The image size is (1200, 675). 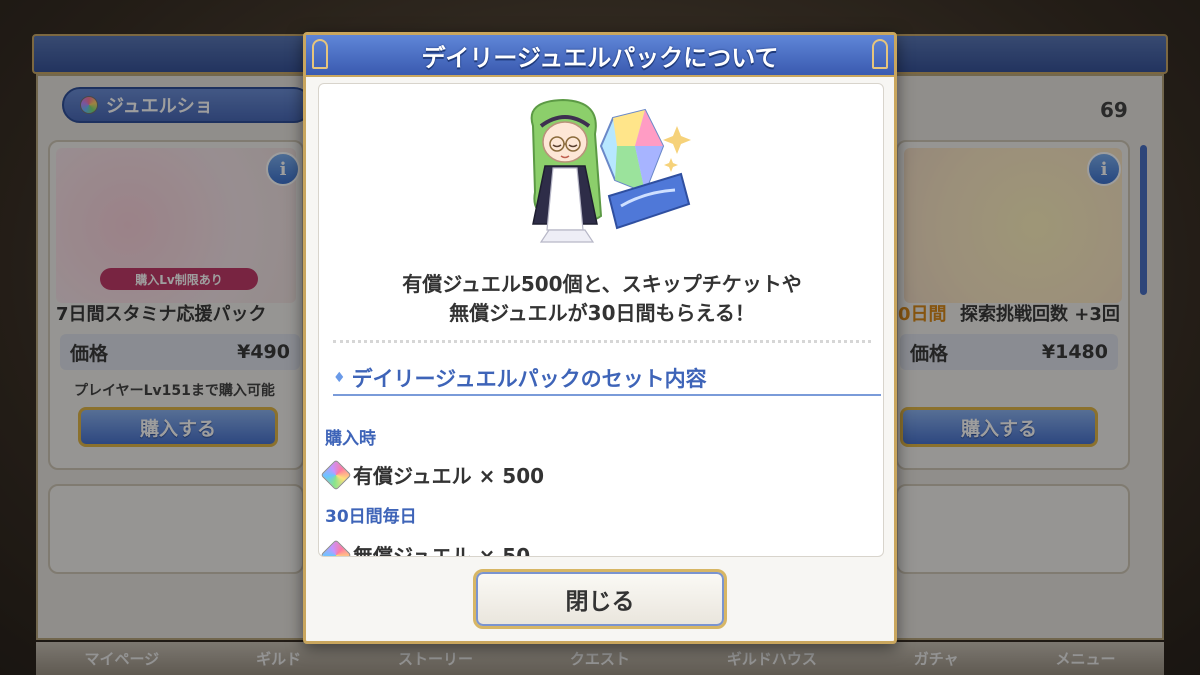 What do you see at coordinates (880, 54) in the screenshot?
I see `header-ornament-right` at bounding box center [880, 54].